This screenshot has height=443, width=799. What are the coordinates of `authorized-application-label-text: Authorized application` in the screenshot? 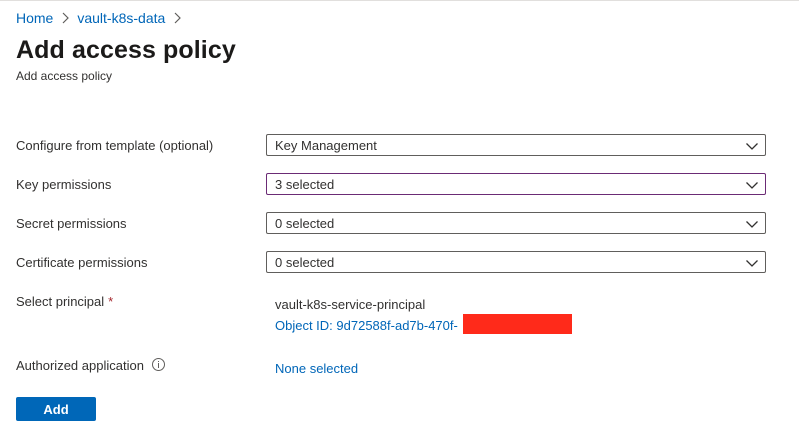 It's located at (80, 365).